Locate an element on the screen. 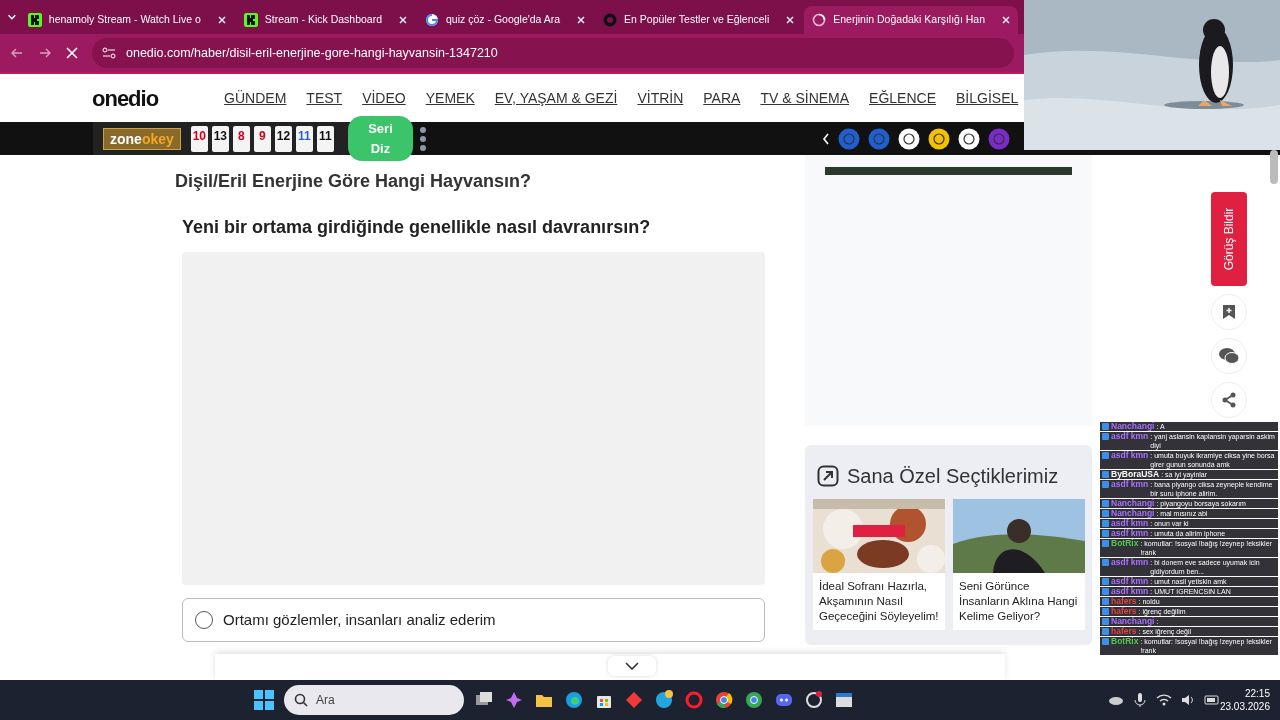 The image size is (1280, 720). clock-time: 22:15 is located at coordinates (1256, 693).